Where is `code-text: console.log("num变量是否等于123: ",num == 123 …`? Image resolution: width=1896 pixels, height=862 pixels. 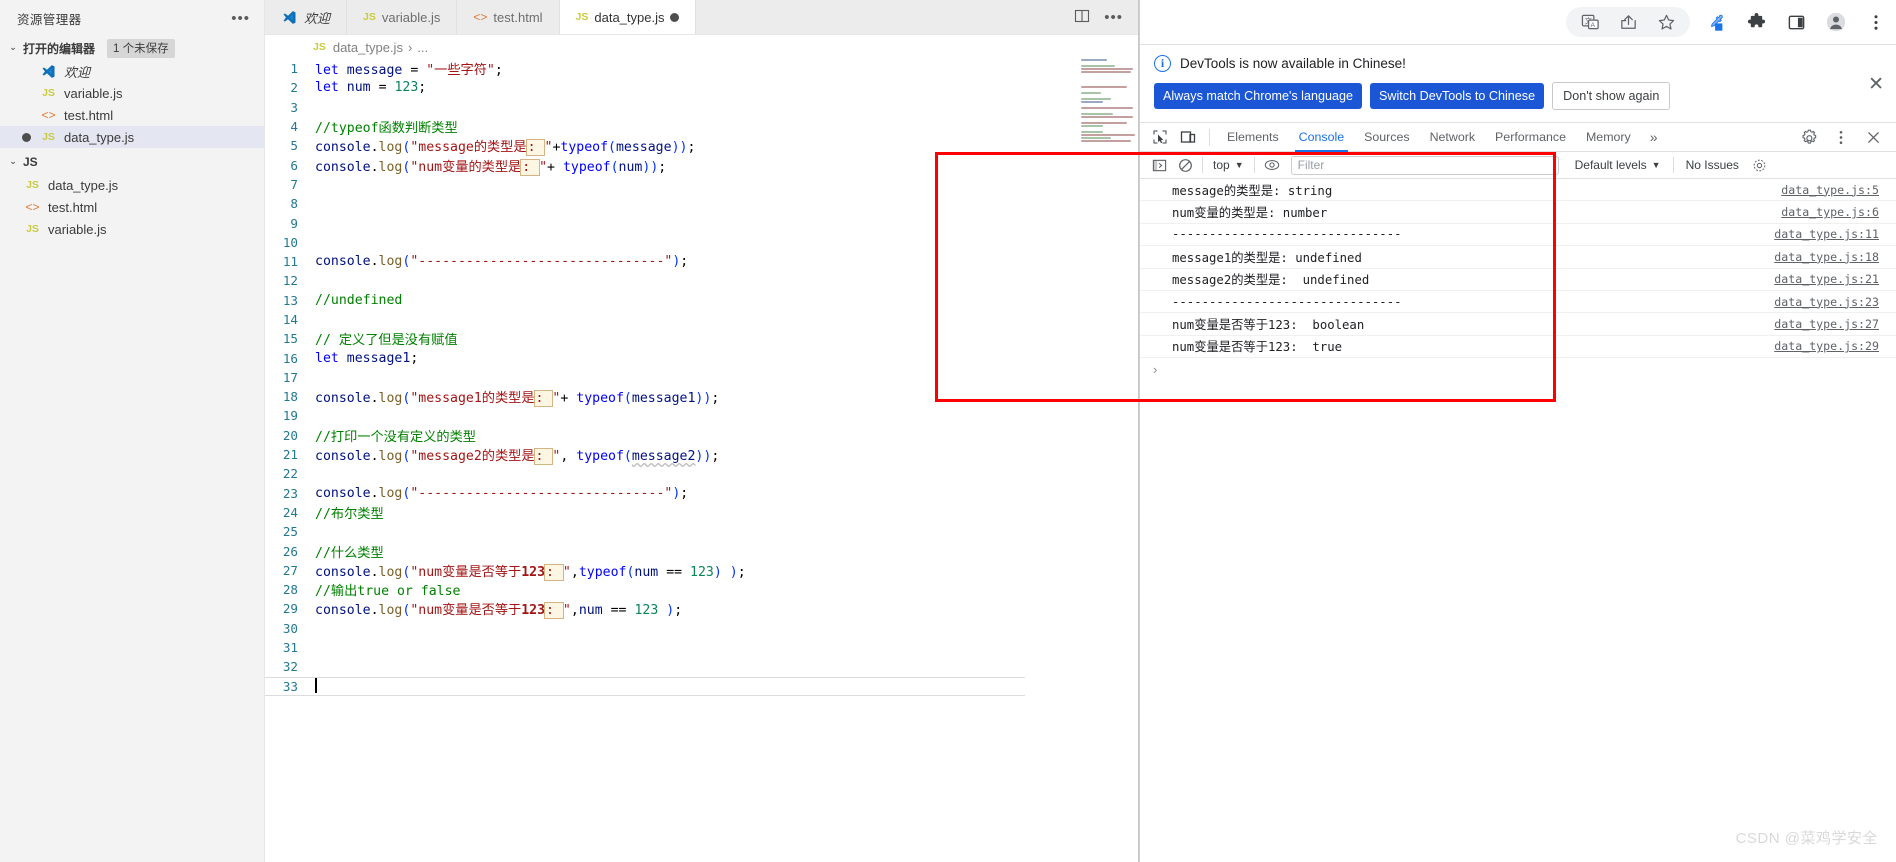
code-text: console.log("num变量是否等于123: ",num == 123 … is located at coordinates (499, 611).